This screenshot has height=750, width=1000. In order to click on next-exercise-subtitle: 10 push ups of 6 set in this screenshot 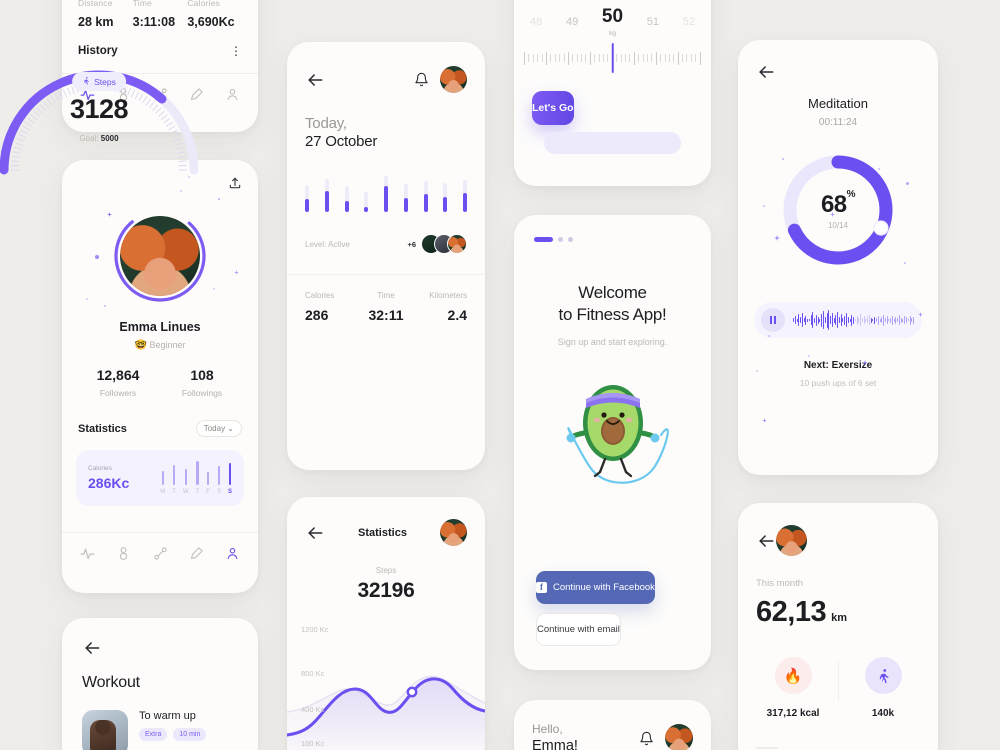, I will do `click(838, 383)`.